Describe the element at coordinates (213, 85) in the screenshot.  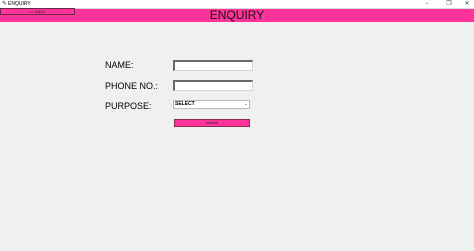
I see `phone-input` at that location.